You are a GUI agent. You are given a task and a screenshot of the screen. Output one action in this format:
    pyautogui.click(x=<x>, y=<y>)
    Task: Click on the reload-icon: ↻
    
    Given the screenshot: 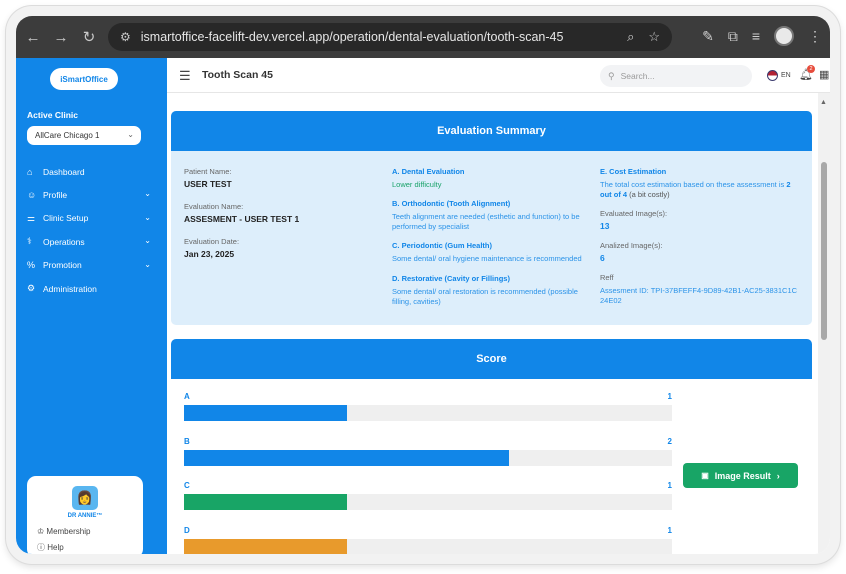 What is the action you would take?
    pyautogui.click(x=89, y=37)
    